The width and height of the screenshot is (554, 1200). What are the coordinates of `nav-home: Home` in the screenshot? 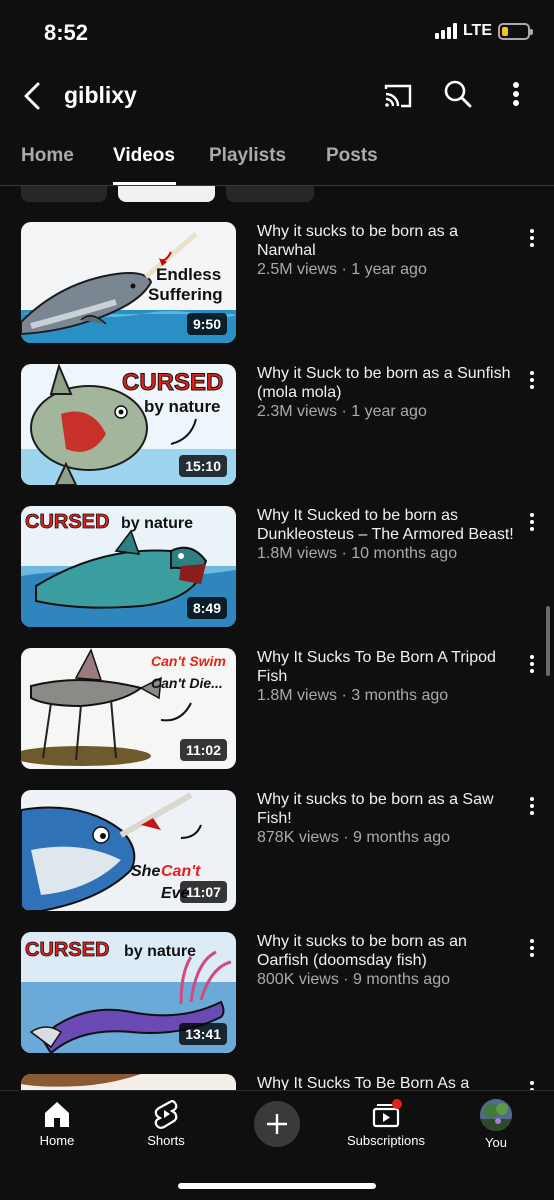 It's located at (57, 1123).